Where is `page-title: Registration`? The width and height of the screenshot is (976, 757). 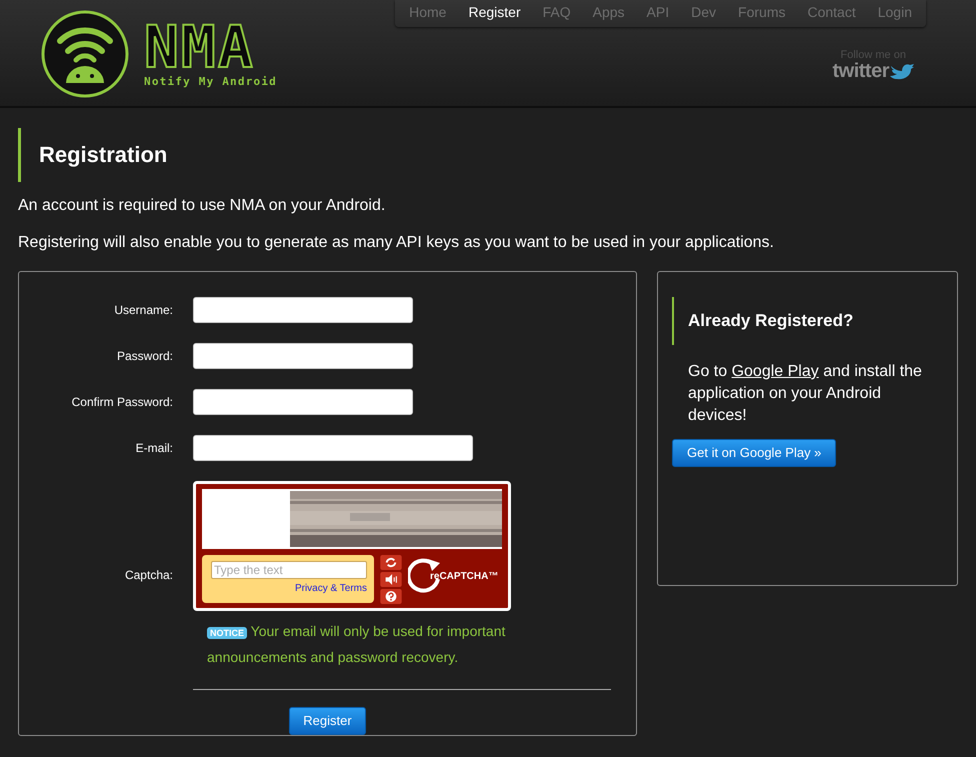 page-title: Registration is located at coordinates (103, 155).